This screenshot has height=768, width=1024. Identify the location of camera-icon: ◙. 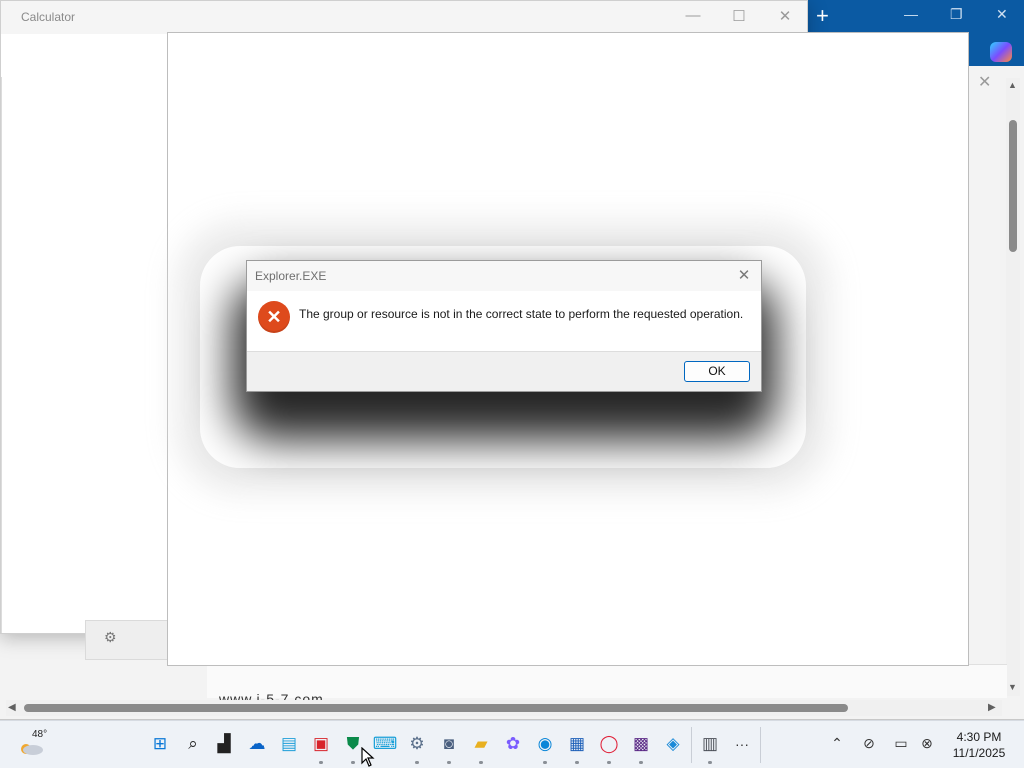
(449, 744).